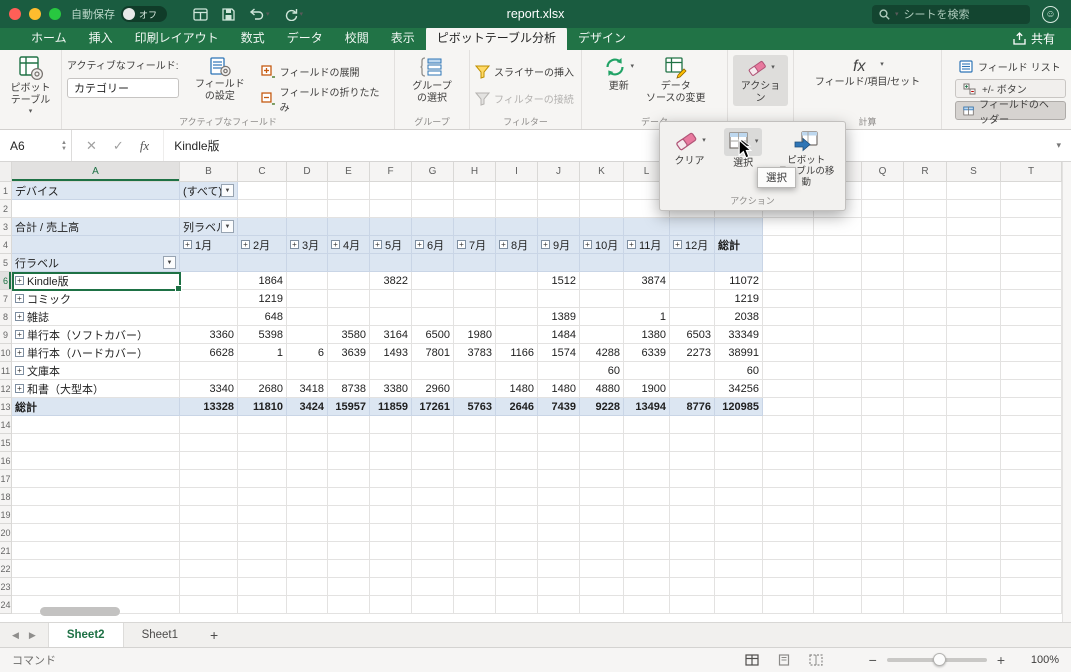  What do you see at coordinates (559, 227) in the screenshot?
I see `cell-J3` at bounding box center [559, 227].